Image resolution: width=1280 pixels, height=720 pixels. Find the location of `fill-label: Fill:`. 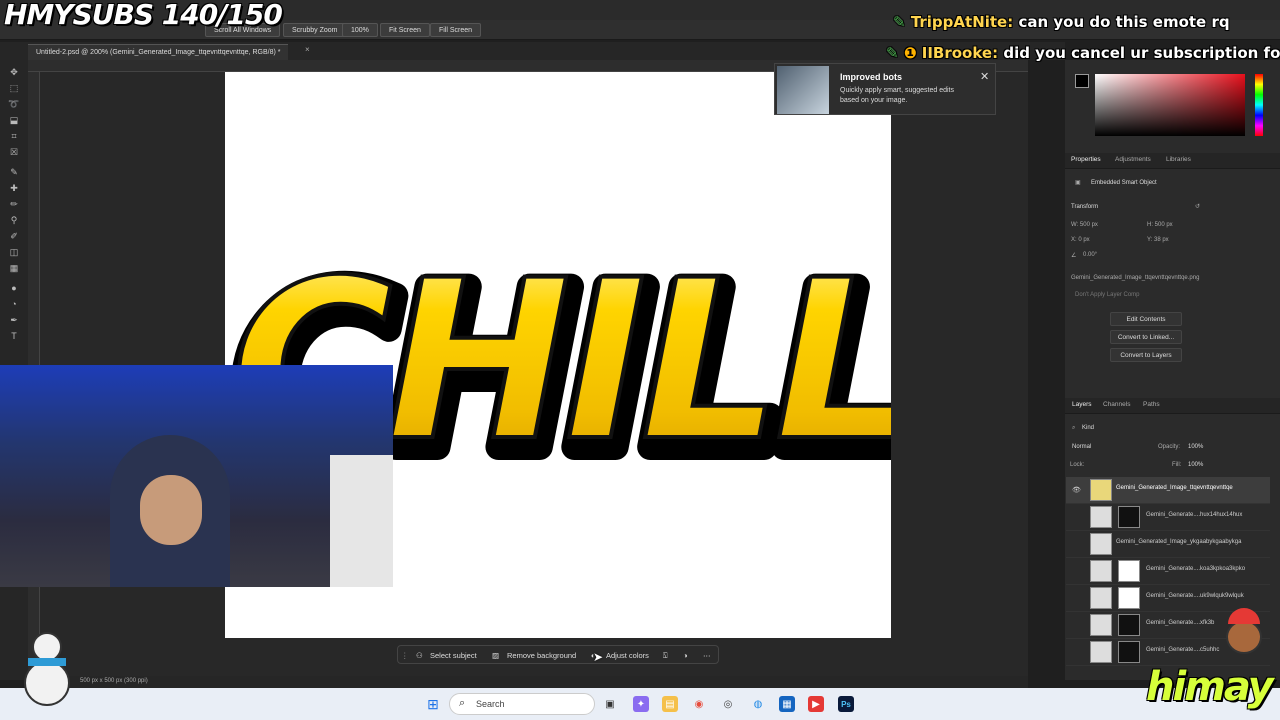

fill-label: Fill: is located at coordinates (1177, 465).